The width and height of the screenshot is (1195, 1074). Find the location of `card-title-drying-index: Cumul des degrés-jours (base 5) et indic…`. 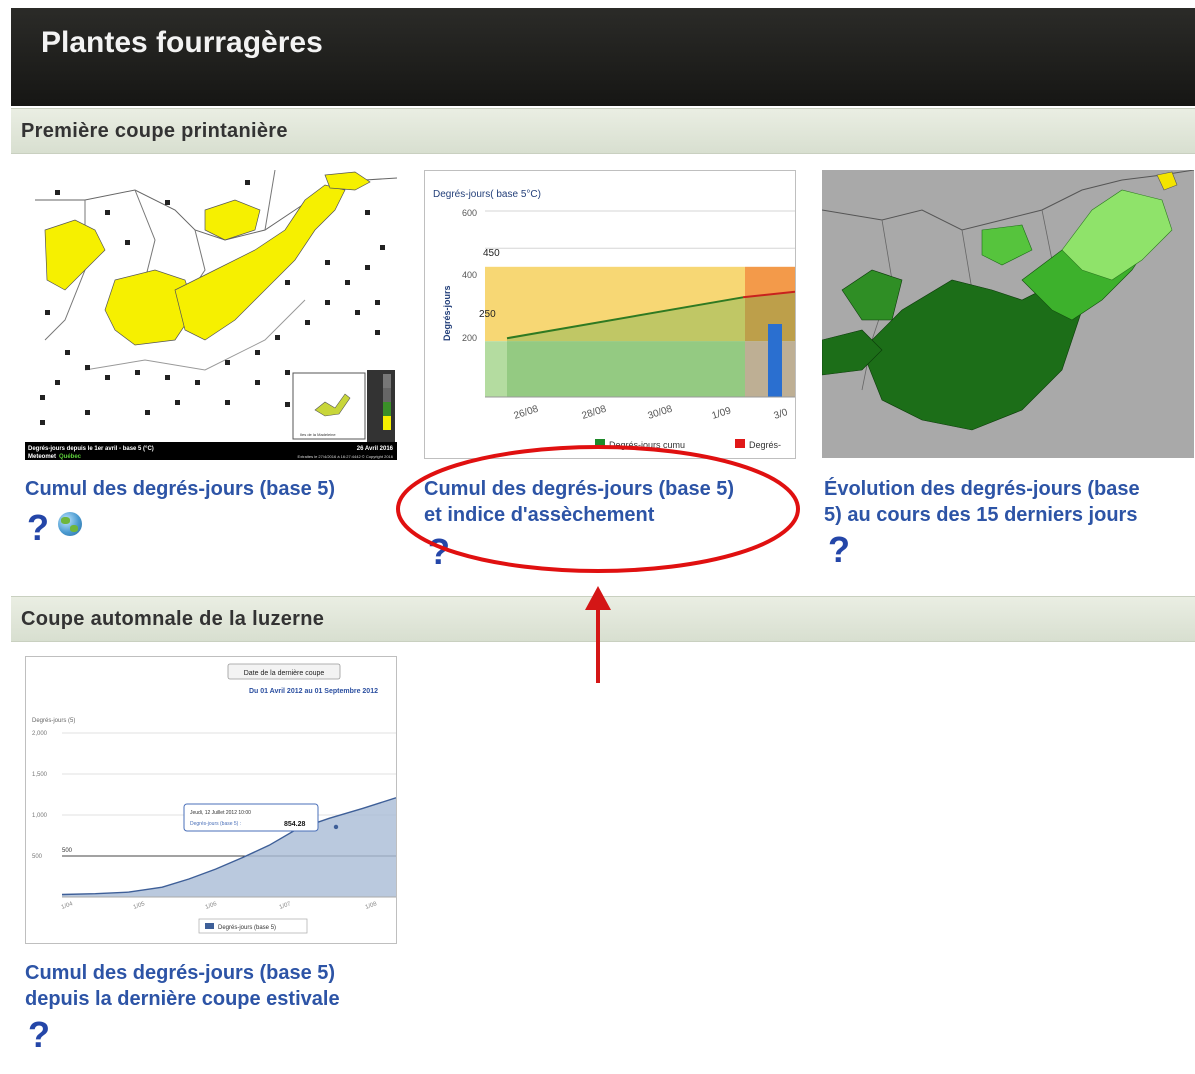

card-title-drying-index: Cumul des degrés-jours (base 5) et indic… is located at coordinates (614, 502).